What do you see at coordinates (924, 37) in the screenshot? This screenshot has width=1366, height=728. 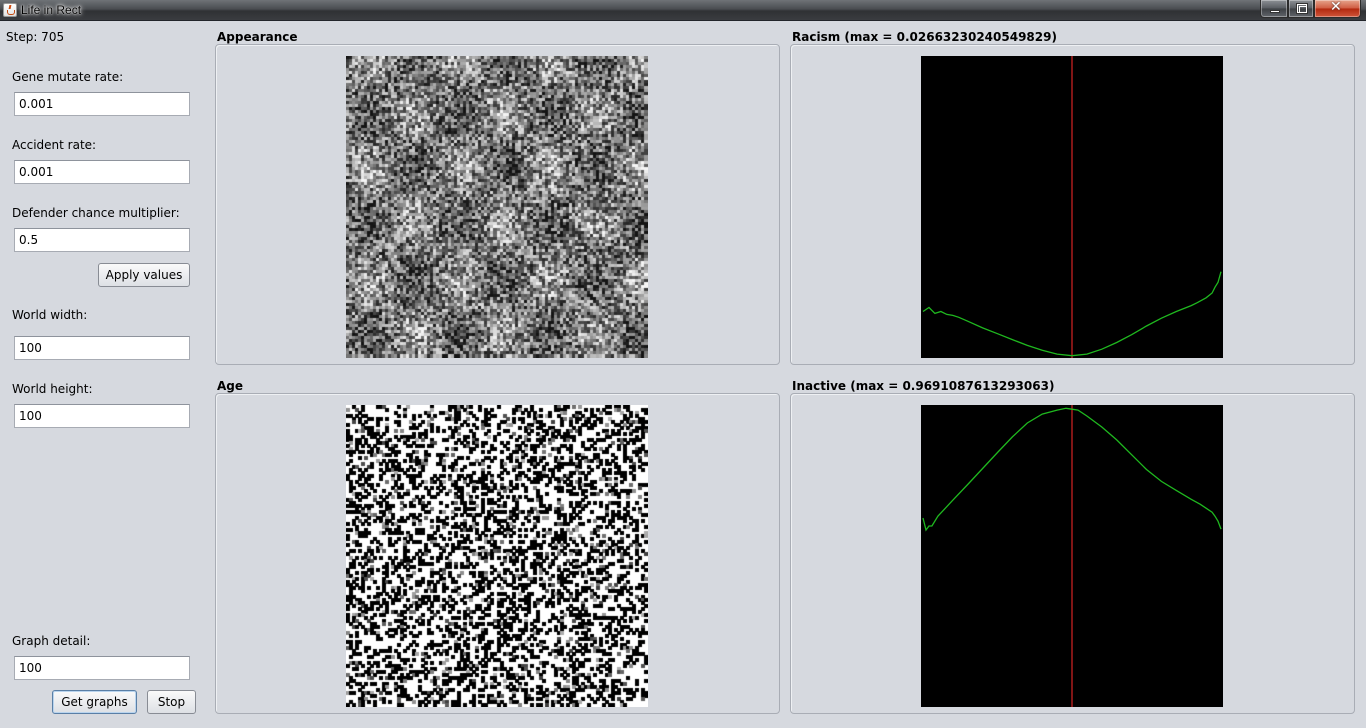 I see `racism-panel-title: Racism (max = 0.02663230240549829)` at bounding box center [924, 37].